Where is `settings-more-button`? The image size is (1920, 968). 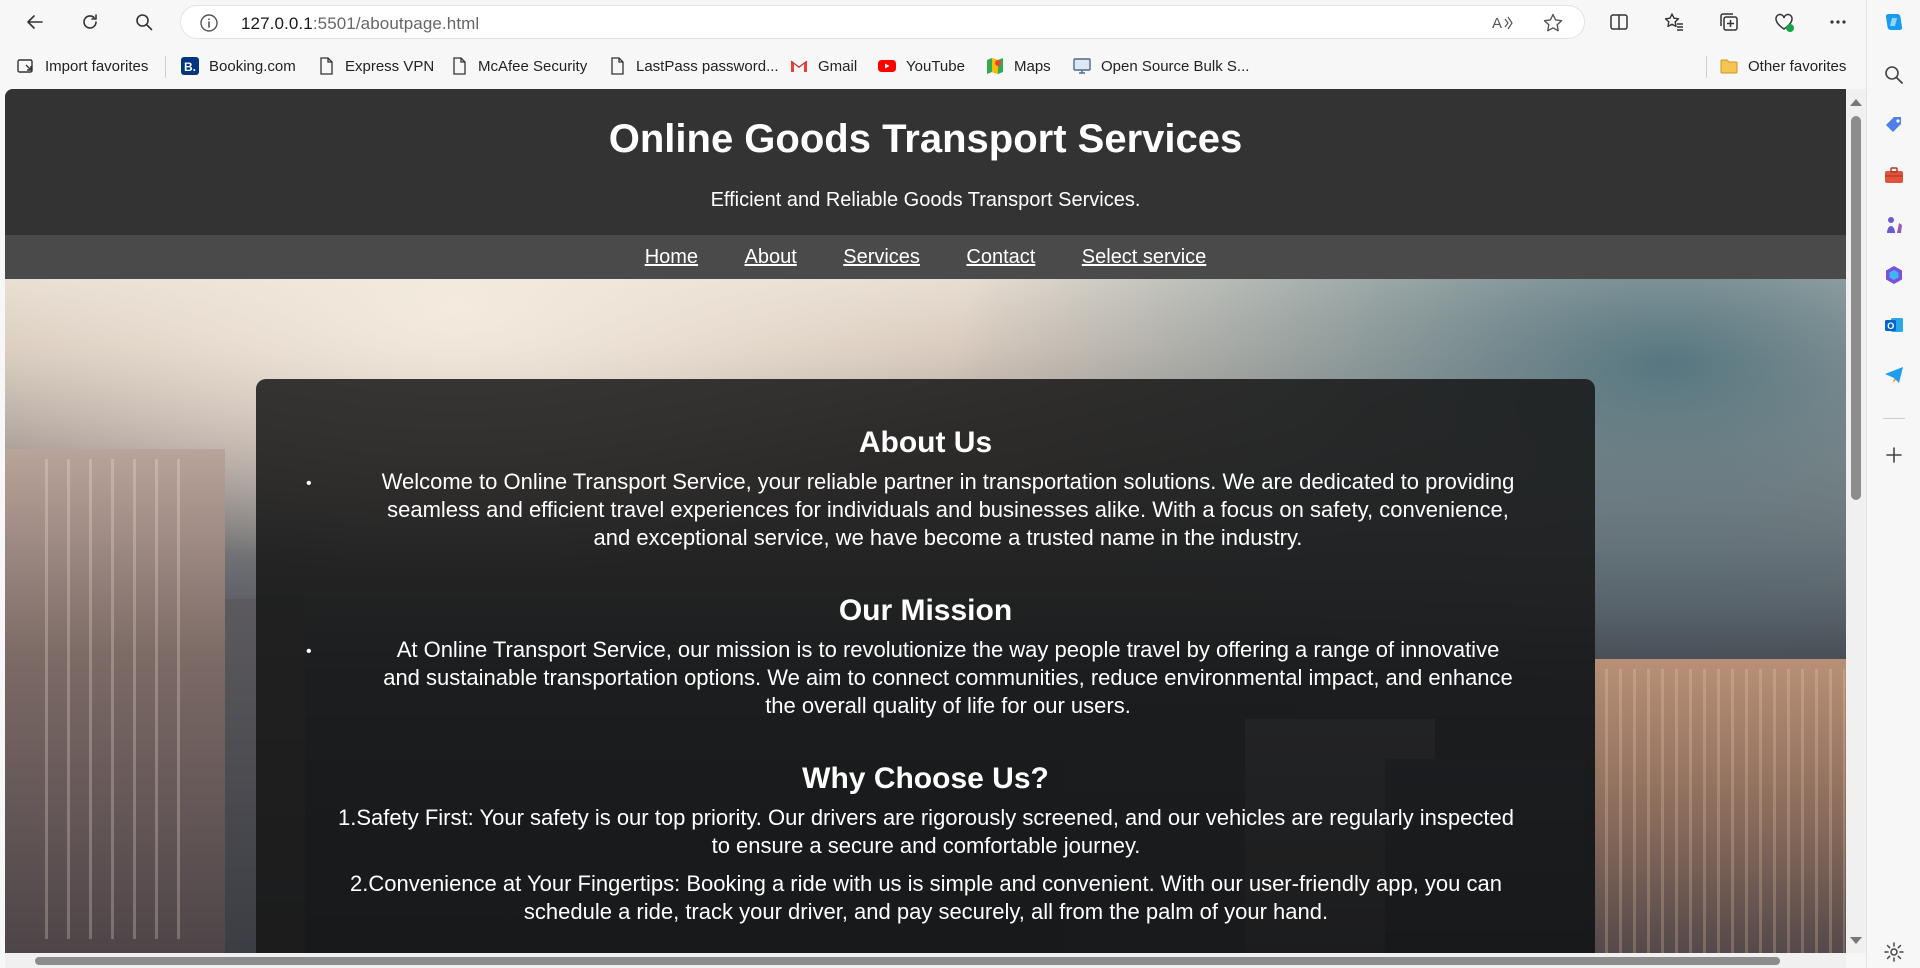
settings-more-button is located at coordinates (1838, 22).